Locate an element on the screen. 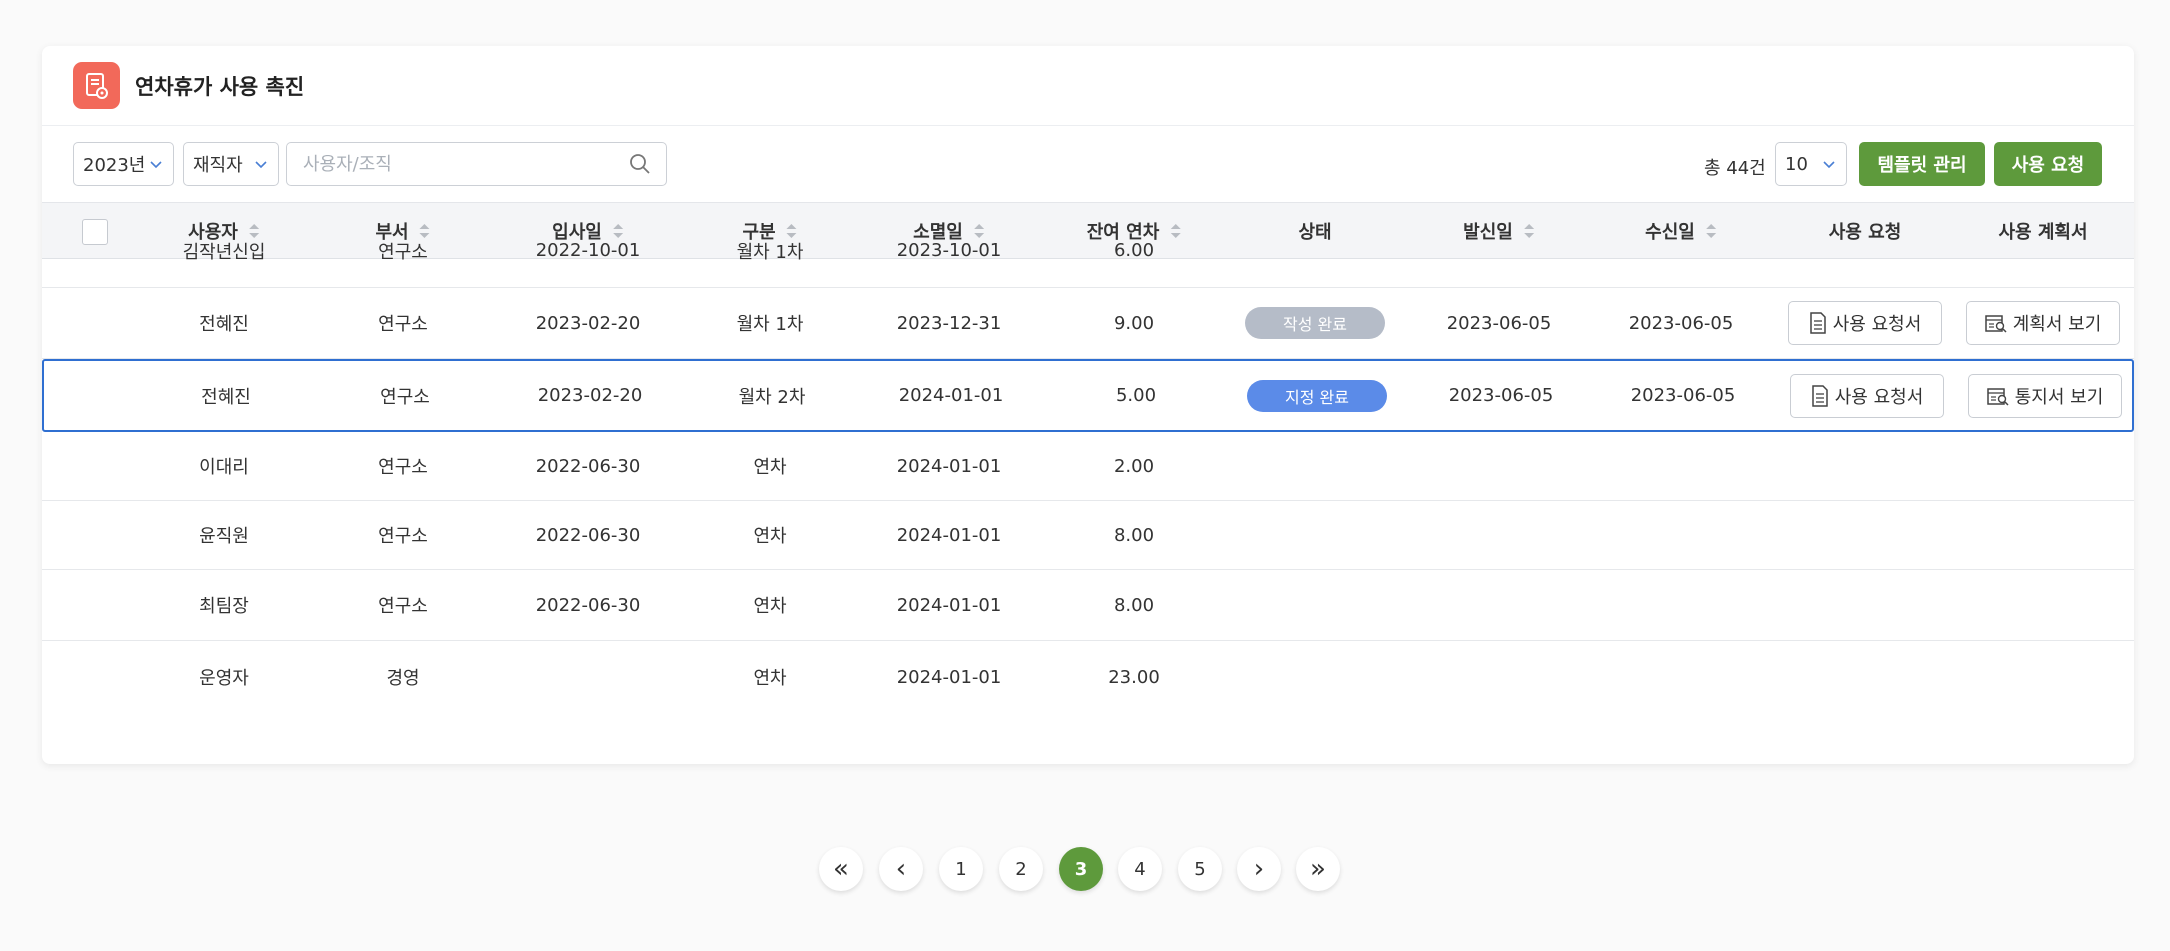 The image size is (2170, 951). next-page-icon: › is located at coordinates (1259, 869).